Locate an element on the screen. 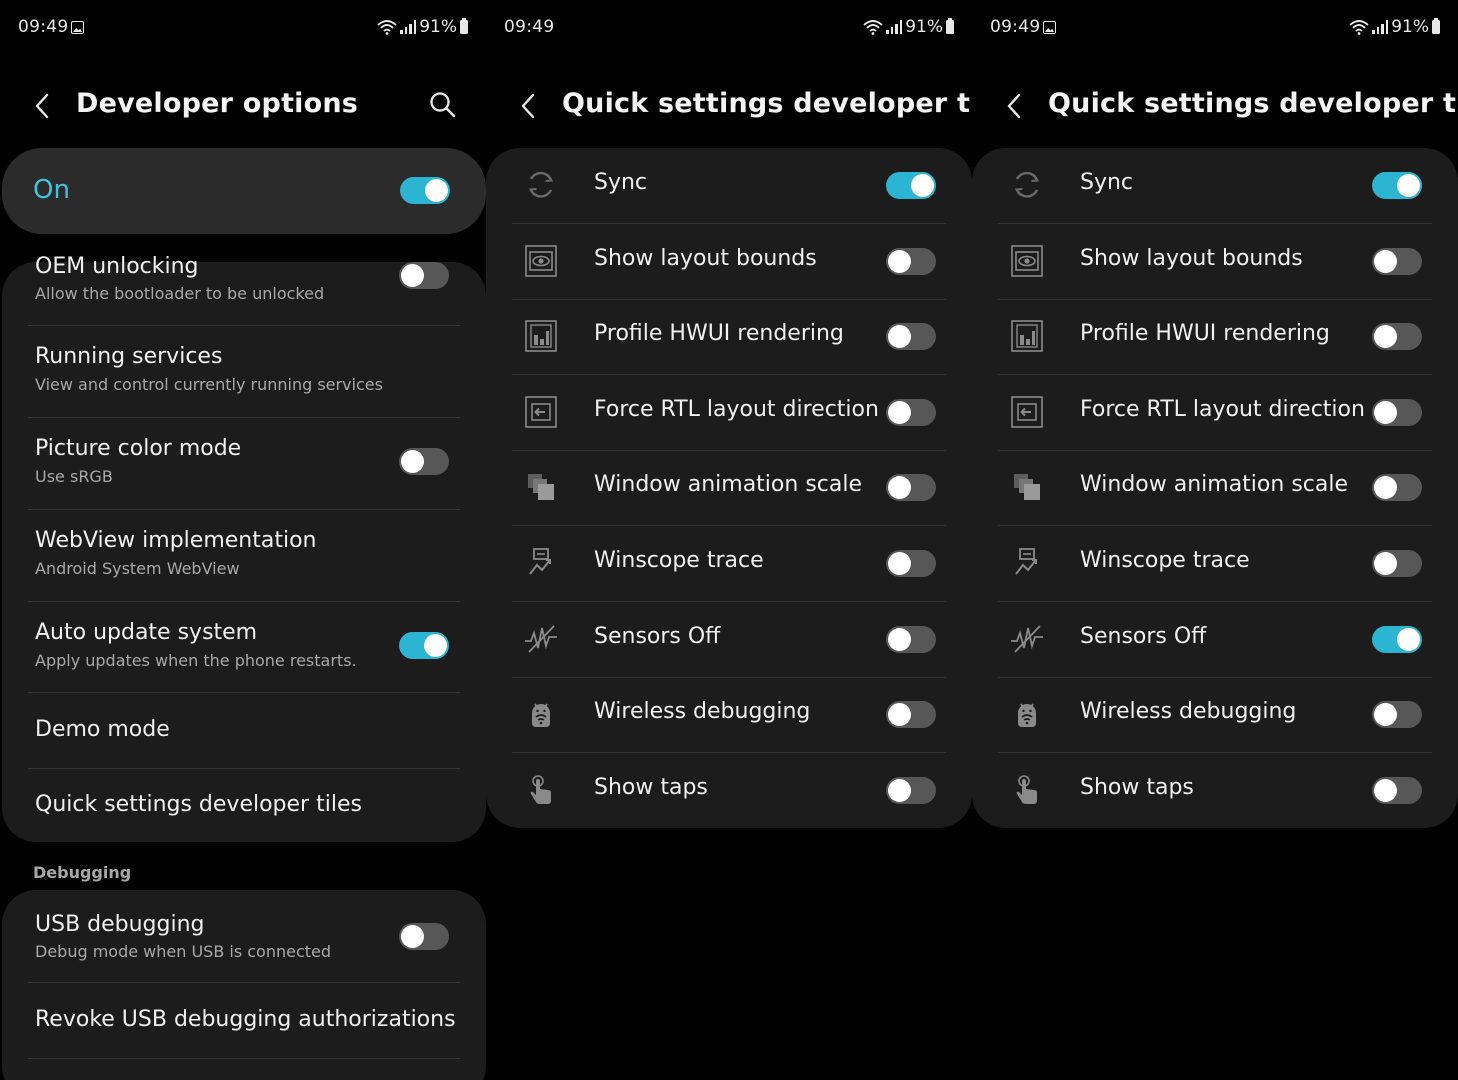 The height and width of the screenshot is (1080, 1458). window-animation-icon is located at coordinates (541, 487).